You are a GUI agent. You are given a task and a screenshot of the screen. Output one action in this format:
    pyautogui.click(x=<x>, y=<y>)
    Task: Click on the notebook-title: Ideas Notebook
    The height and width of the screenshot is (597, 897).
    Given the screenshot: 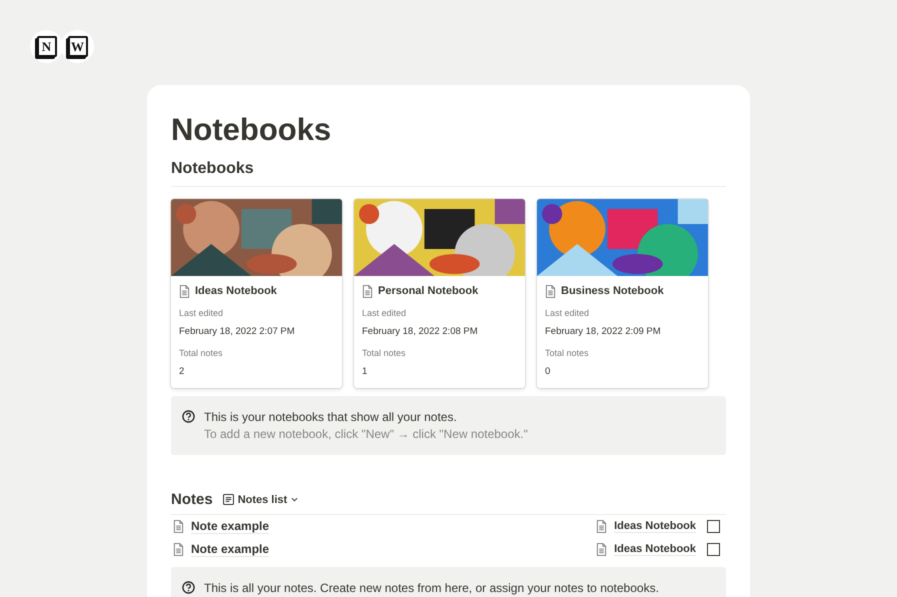 What is the action you would take?
    pyautogui.click(x=236, y=291)
    